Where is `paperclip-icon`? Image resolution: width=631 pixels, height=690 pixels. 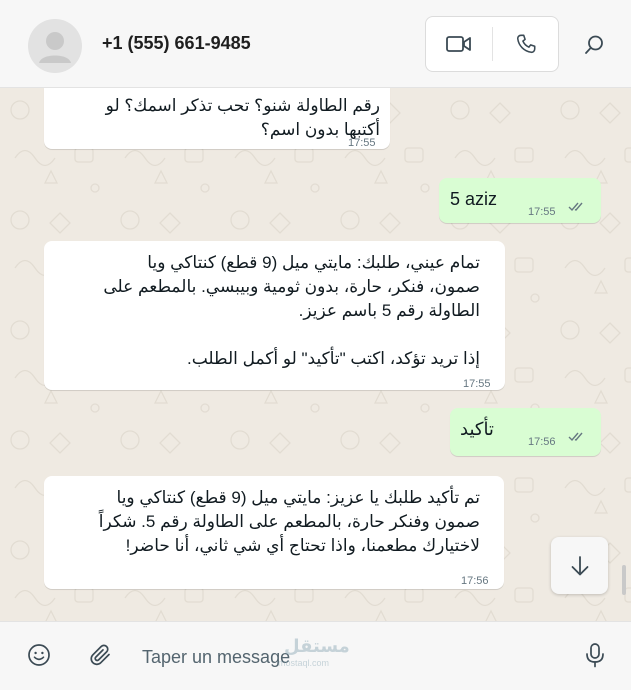 paperclip-icon is located at coordinates (100, 655).